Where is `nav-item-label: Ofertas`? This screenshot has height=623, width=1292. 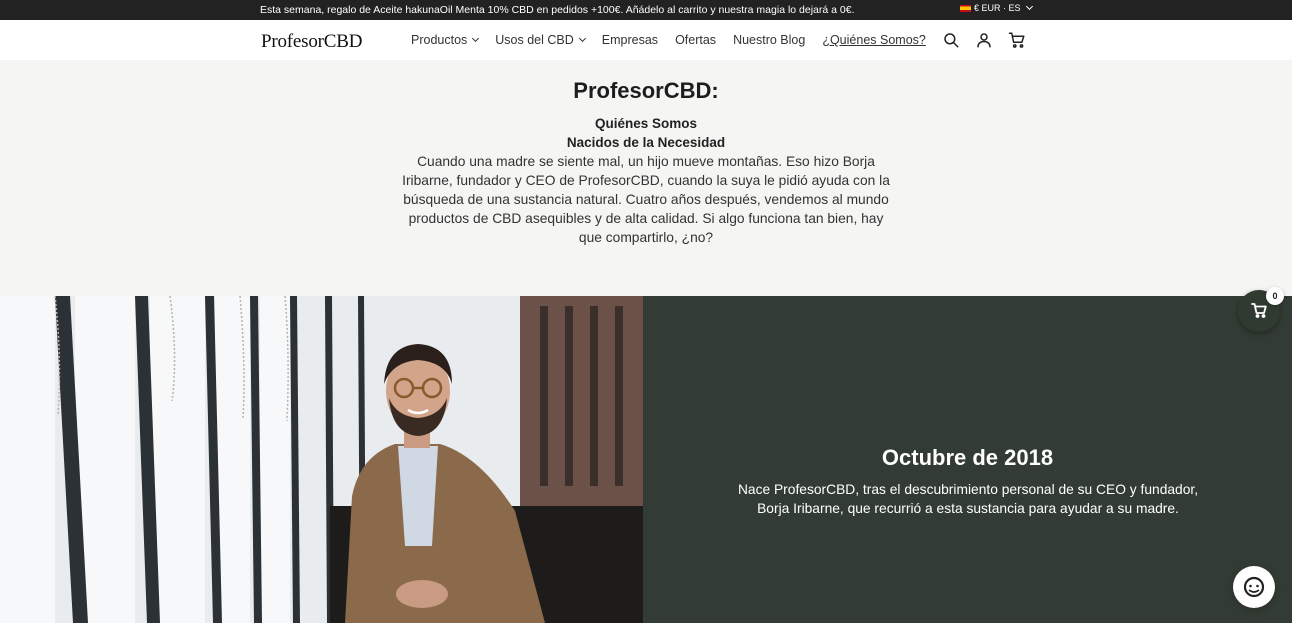
nav-item-label: Ofertas is located at coordinates (696, 40).